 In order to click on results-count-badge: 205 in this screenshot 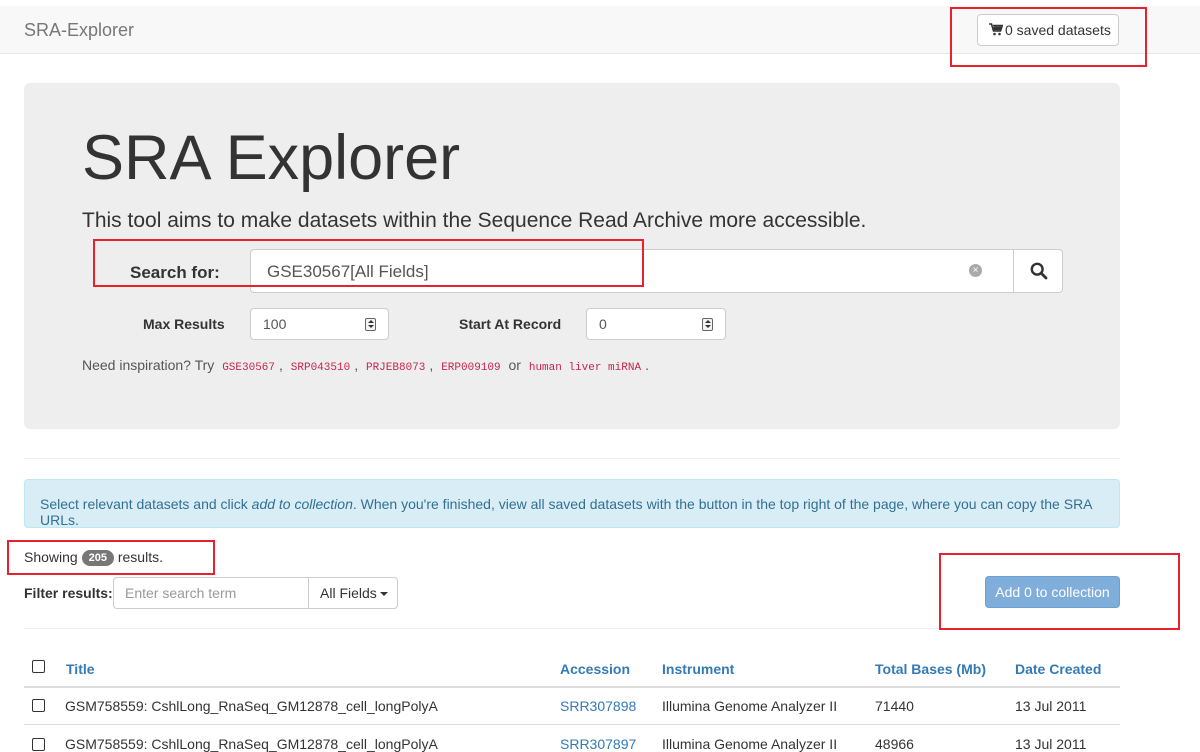, I will do `click(97, 558)`.